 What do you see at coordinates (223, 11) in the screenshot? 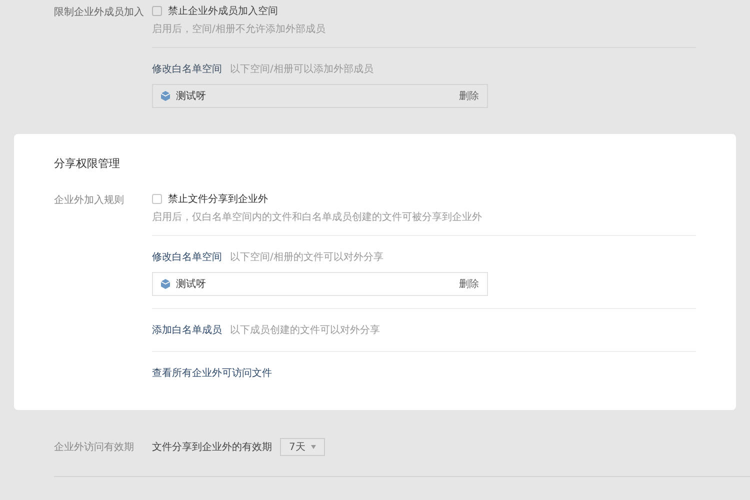
I see `checkbox-label: 禁止企业外成员加入空间` at bounding box center [223, 11].